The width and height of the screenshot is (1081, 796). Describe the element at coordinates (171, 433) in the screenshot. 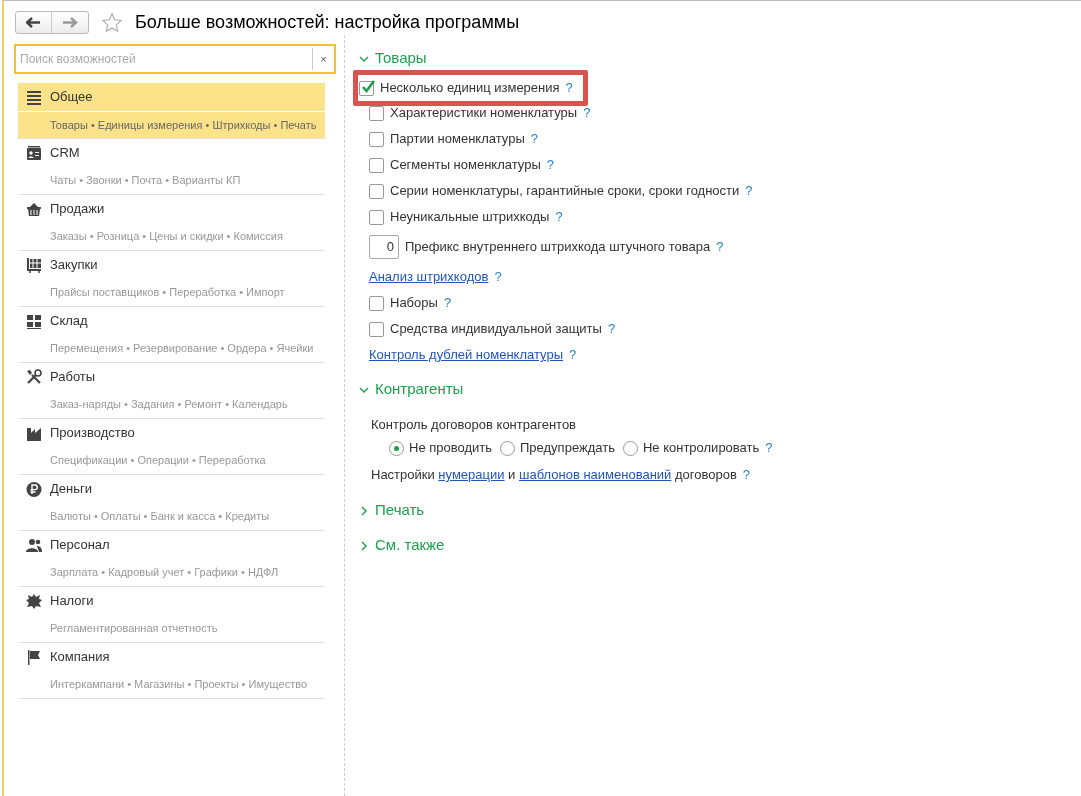

I see `sidebar-item: Производство` at that location.